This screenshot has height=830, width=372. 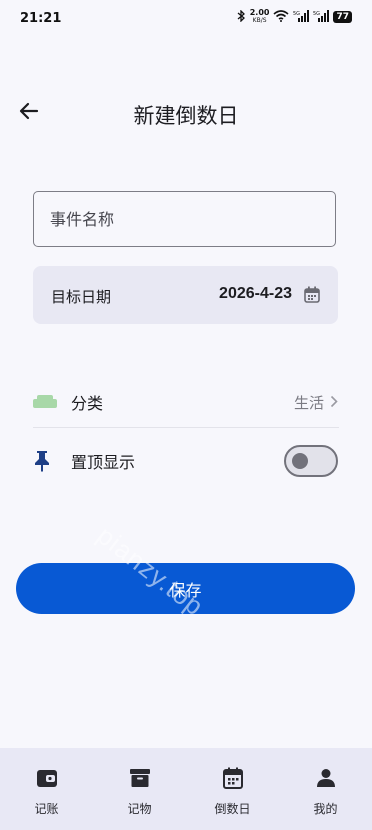 I want to click on sofa-icon, so click(x=46, y=402).